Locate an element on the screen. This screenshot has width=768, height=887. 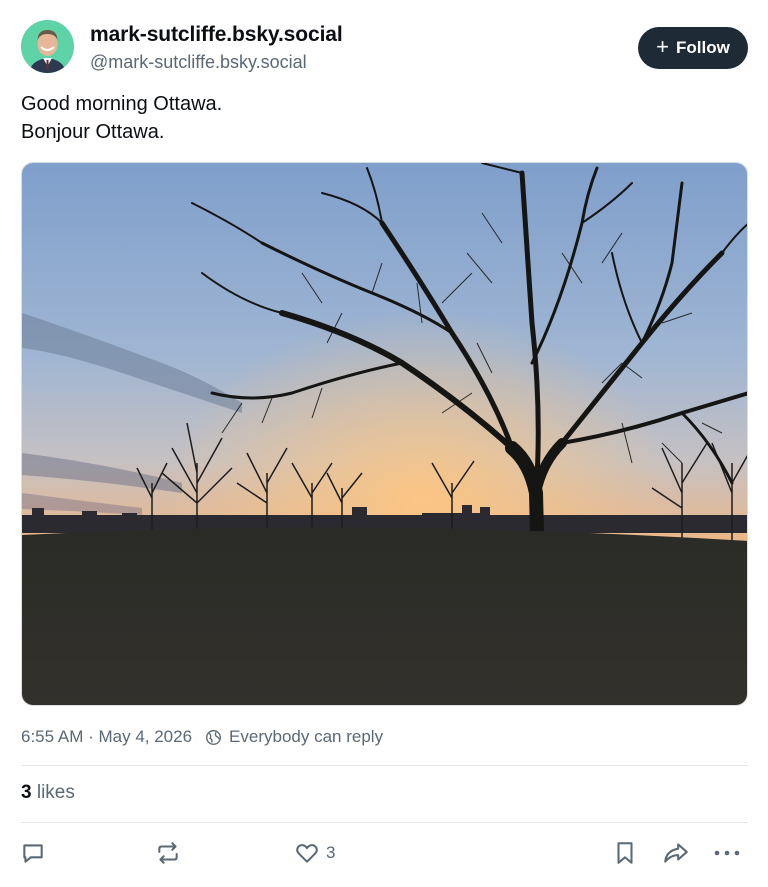
like-button: 3 is located at coordinates (314, 853).